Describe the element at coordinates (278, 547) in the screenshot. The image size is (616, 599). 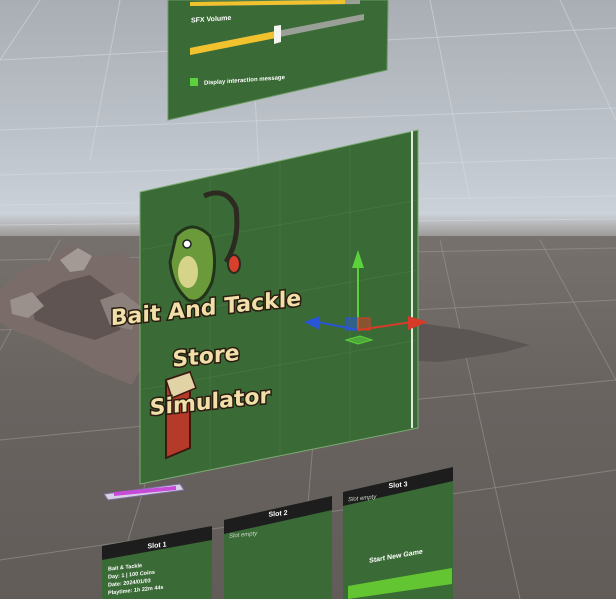
I see `slot-2-panel: Slot 2 Slot empty` at that location.